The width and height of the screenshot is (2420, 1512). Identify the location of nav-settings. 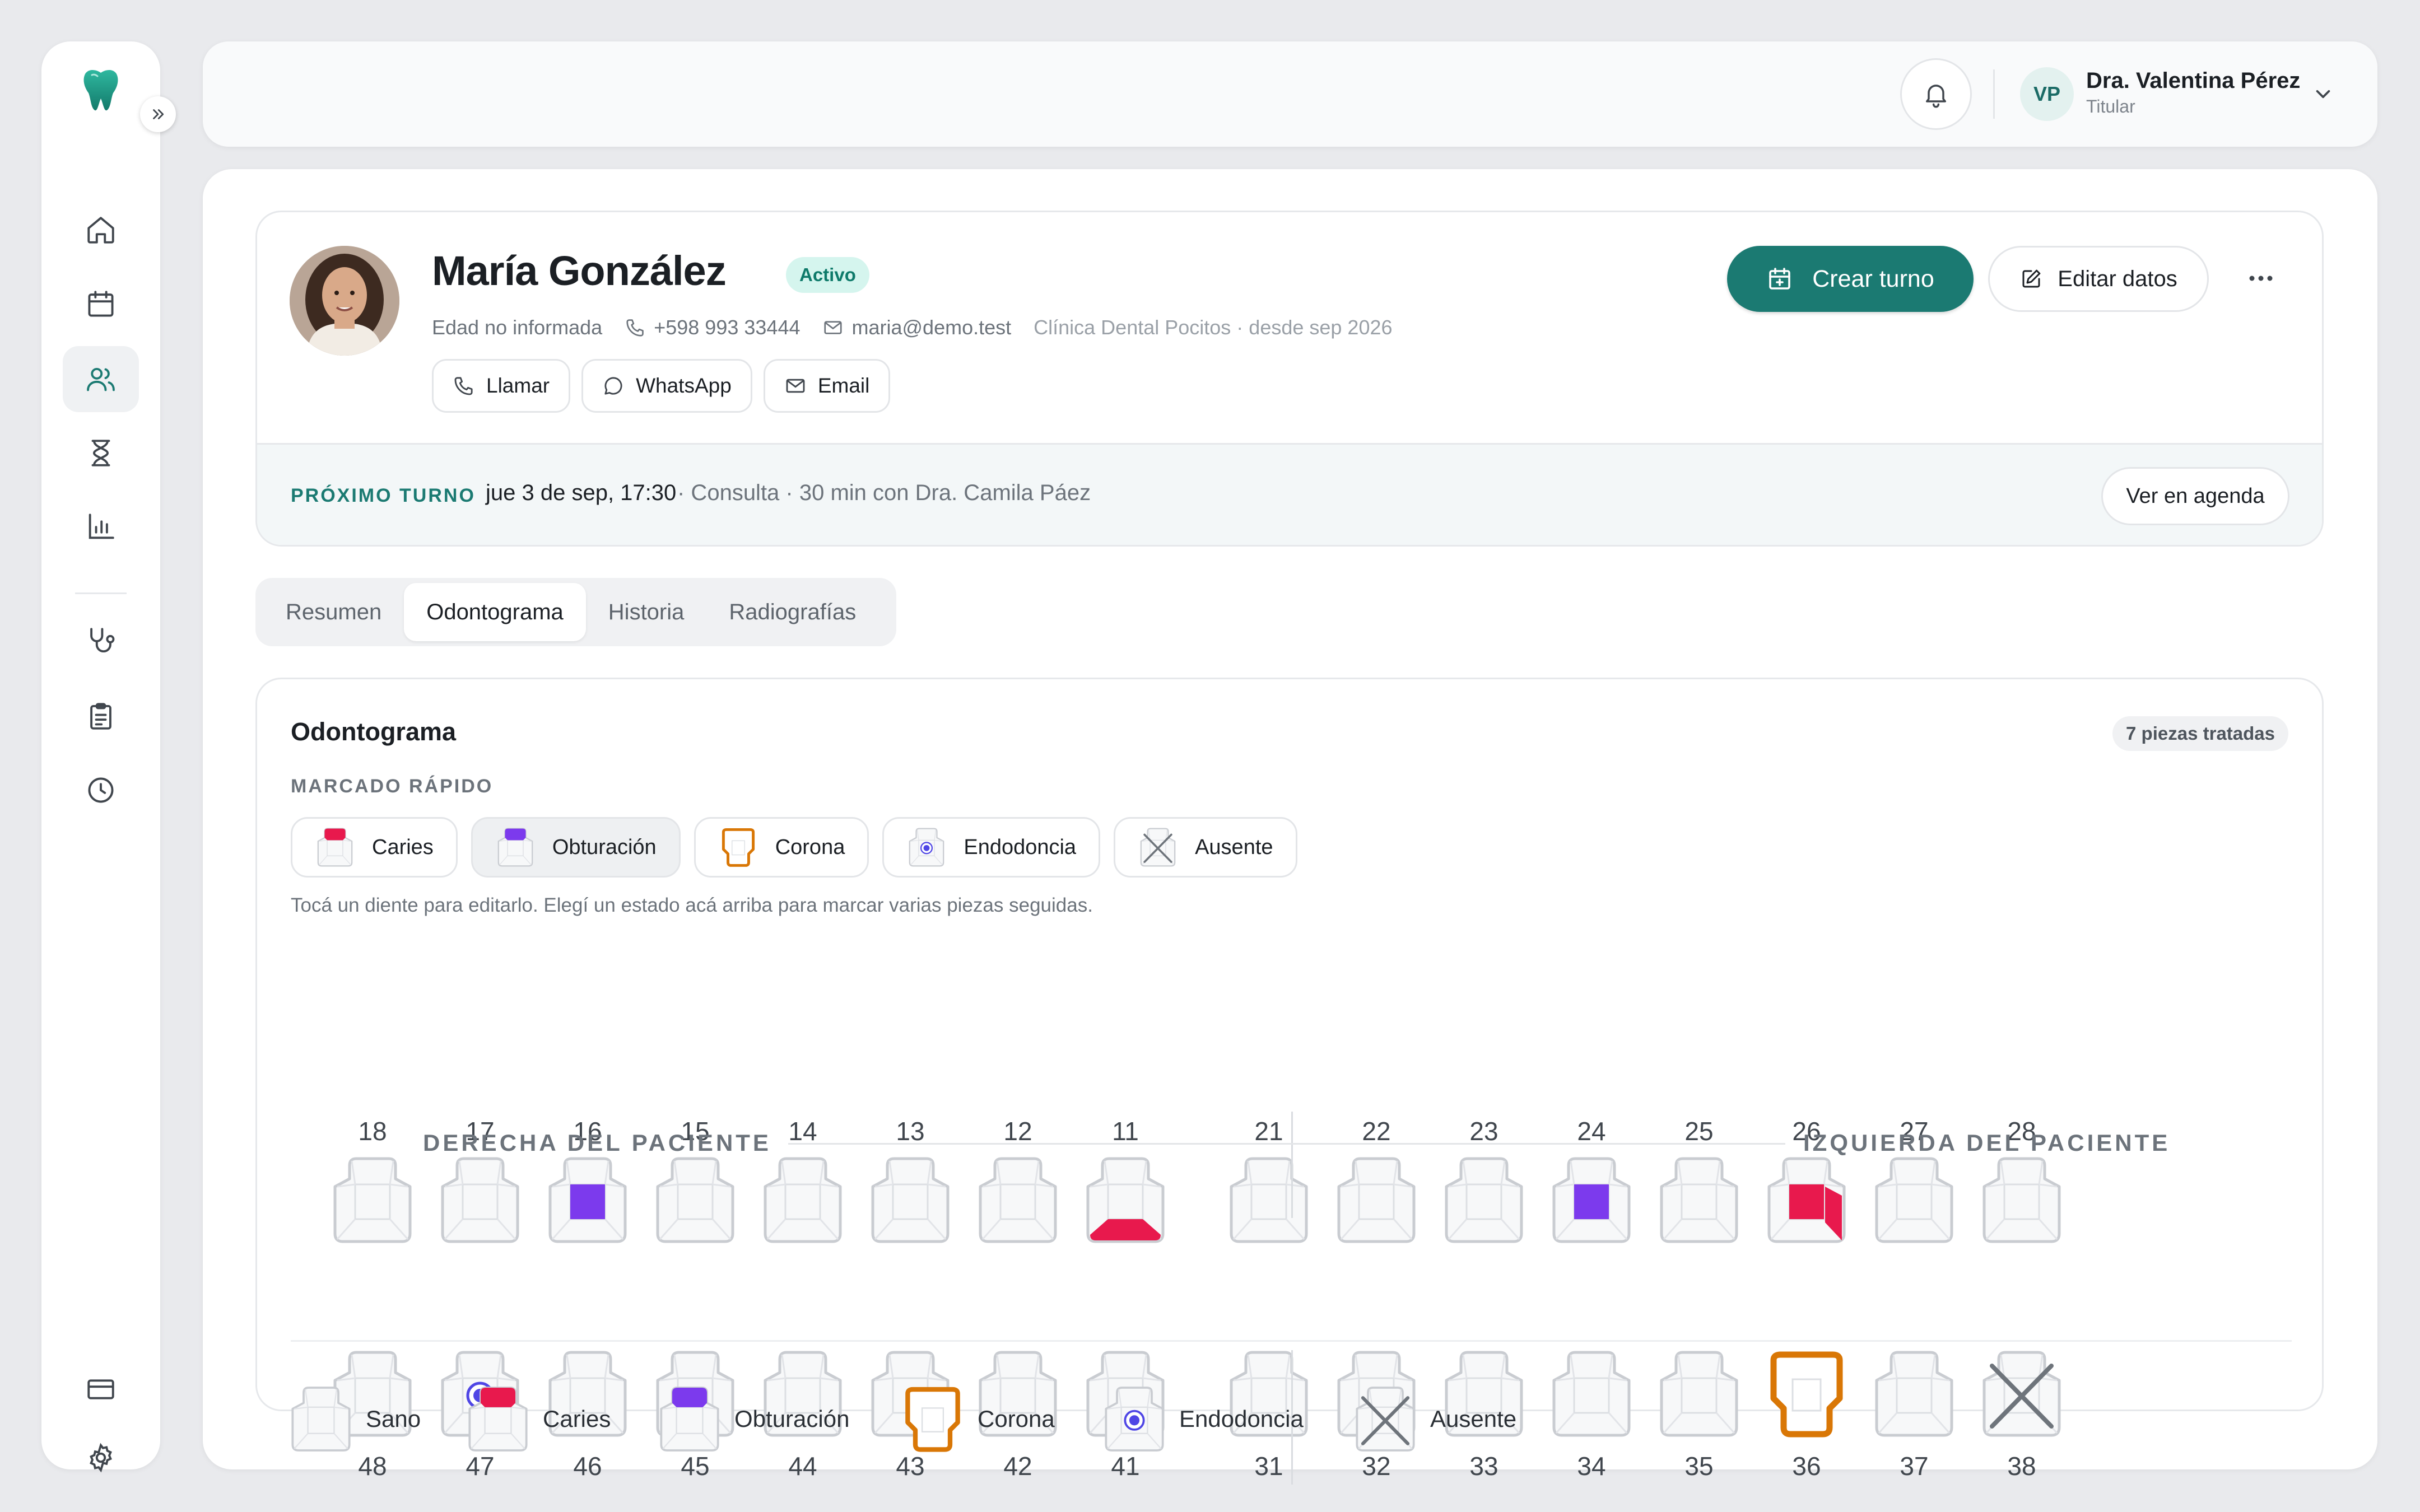
(101, 1458).